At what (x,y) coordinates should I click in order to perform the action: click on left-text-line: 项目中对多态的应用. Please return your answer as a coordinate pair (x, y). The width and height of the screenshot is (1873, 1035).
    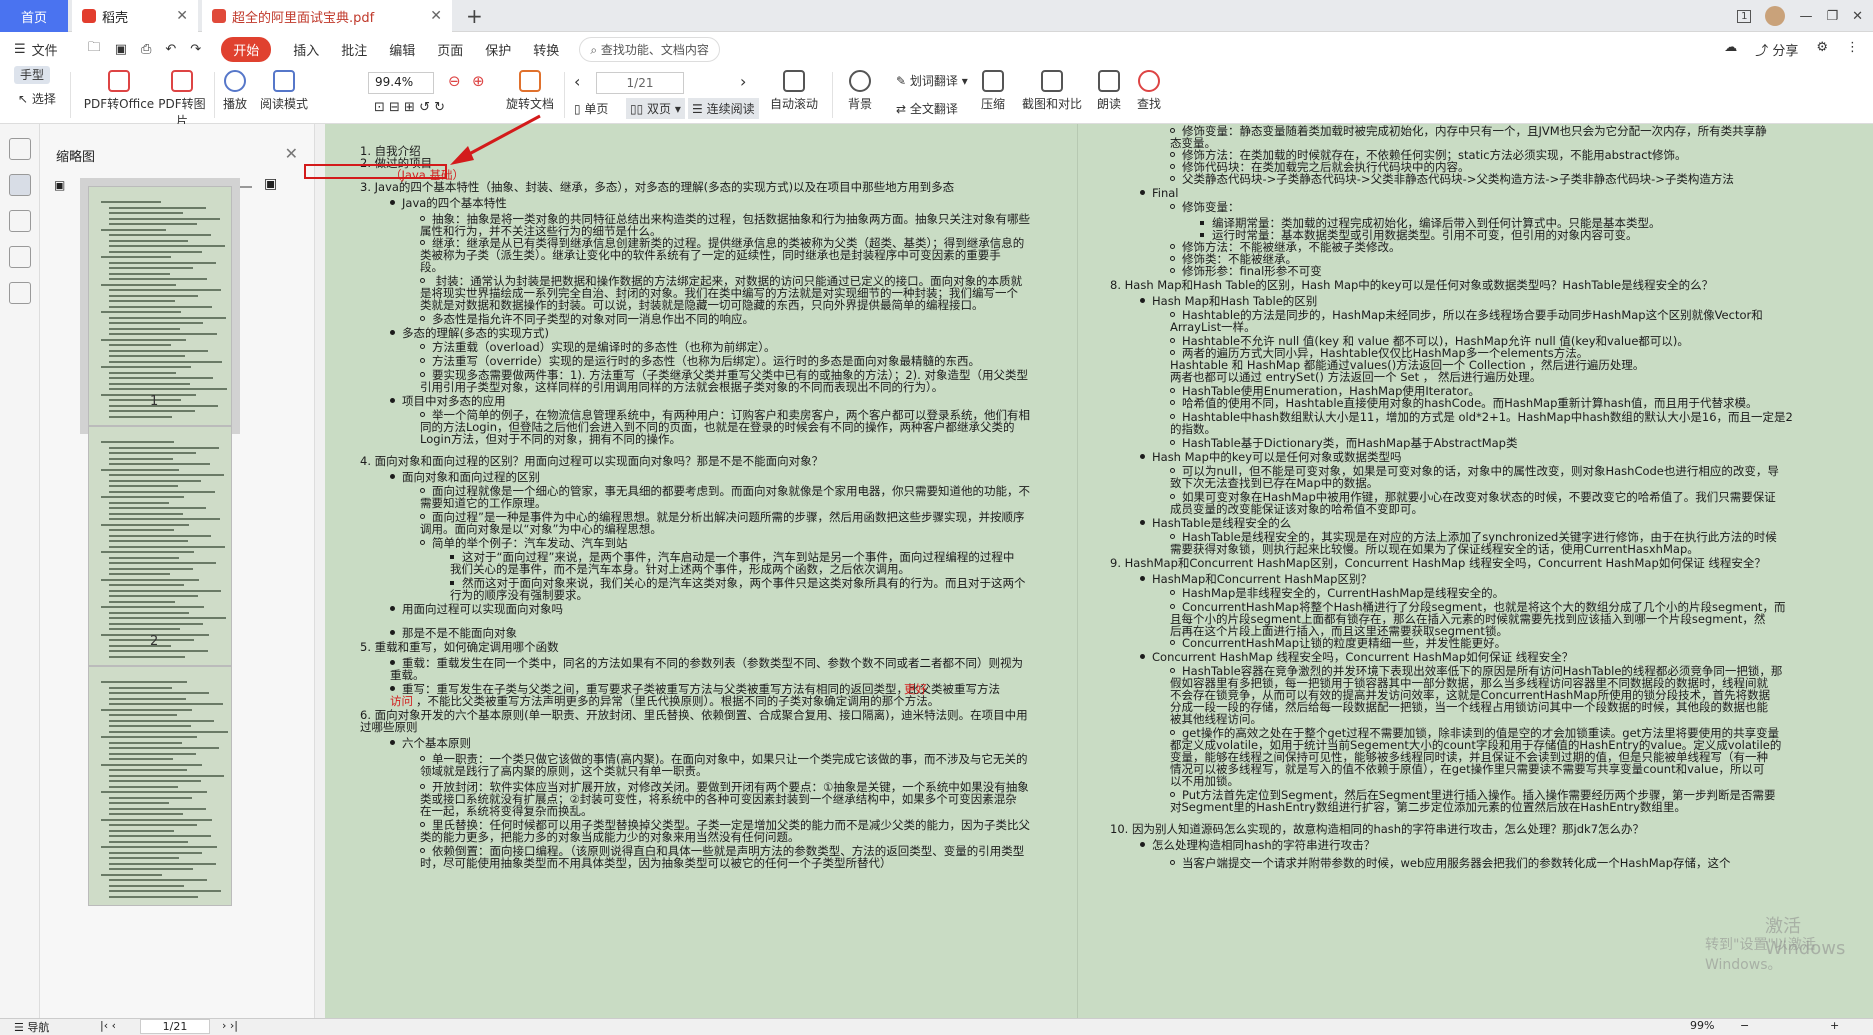
    Looking at the image, I should click on (448, 401).